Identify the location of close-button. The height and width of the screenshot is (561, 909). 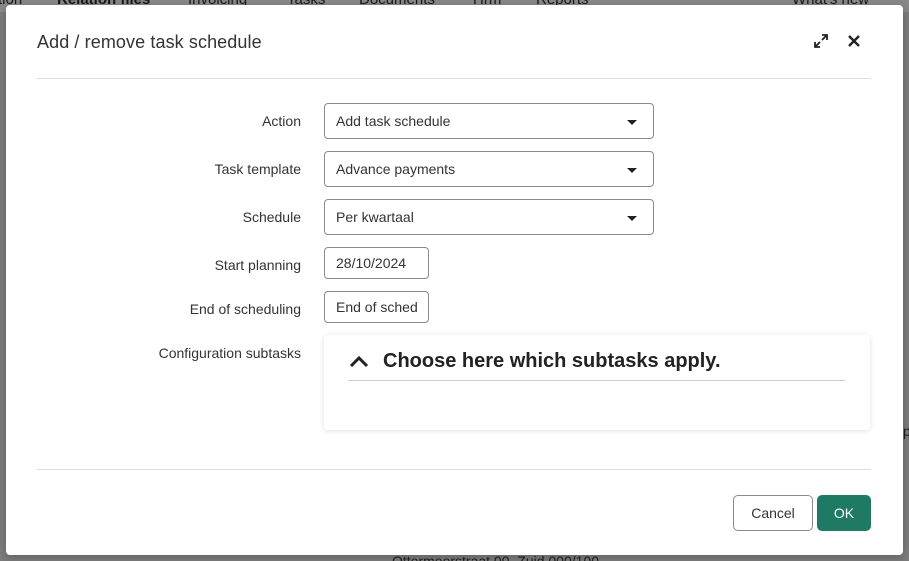
(854, 41).